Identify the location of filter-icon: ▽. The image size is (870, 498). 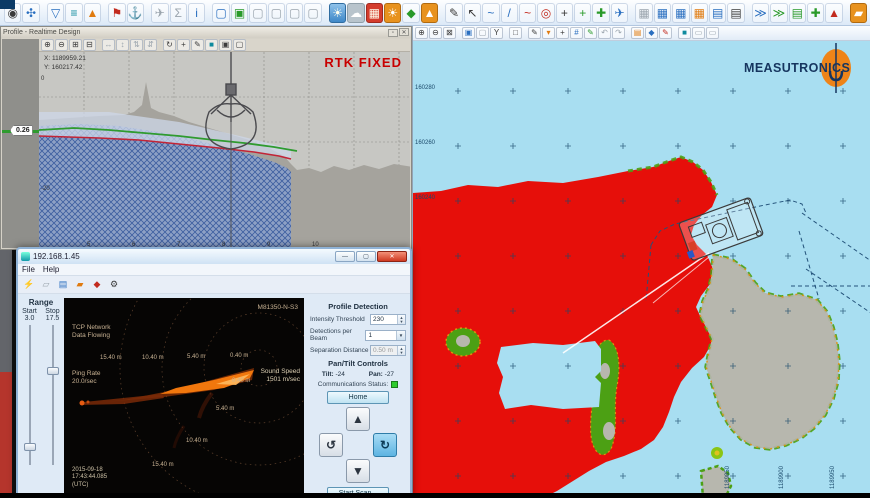
(55, 12).